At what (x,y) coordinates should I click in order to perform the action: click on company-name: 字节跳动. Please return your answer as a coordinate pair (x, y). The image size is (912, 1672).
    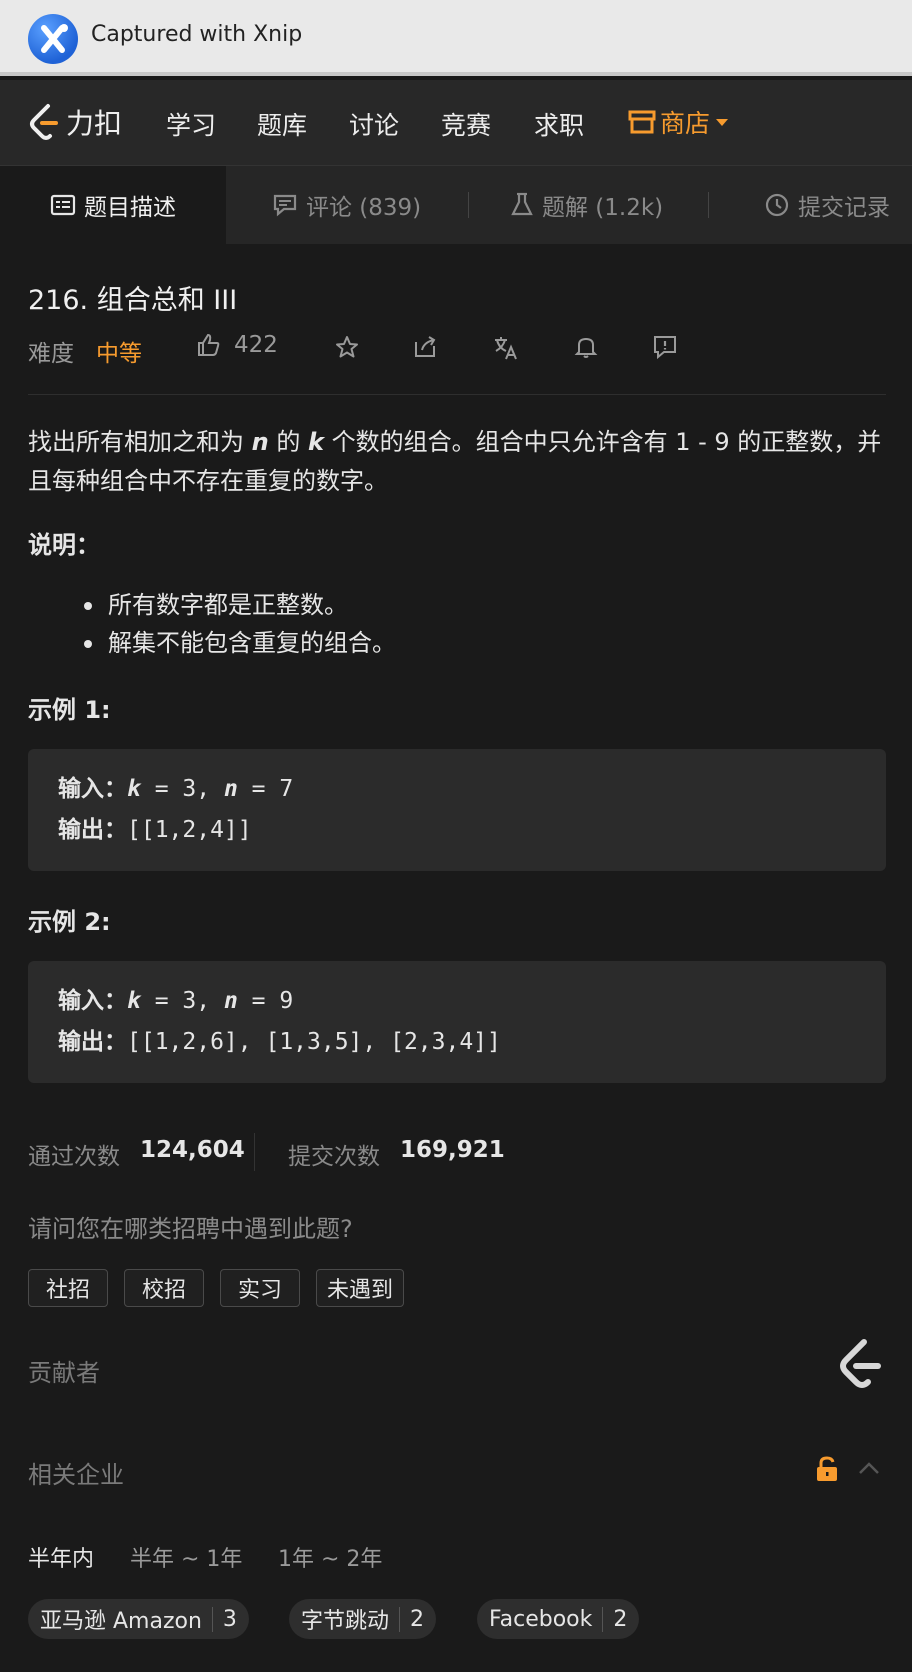
    Looking at the image, I should click on (345, 1621).